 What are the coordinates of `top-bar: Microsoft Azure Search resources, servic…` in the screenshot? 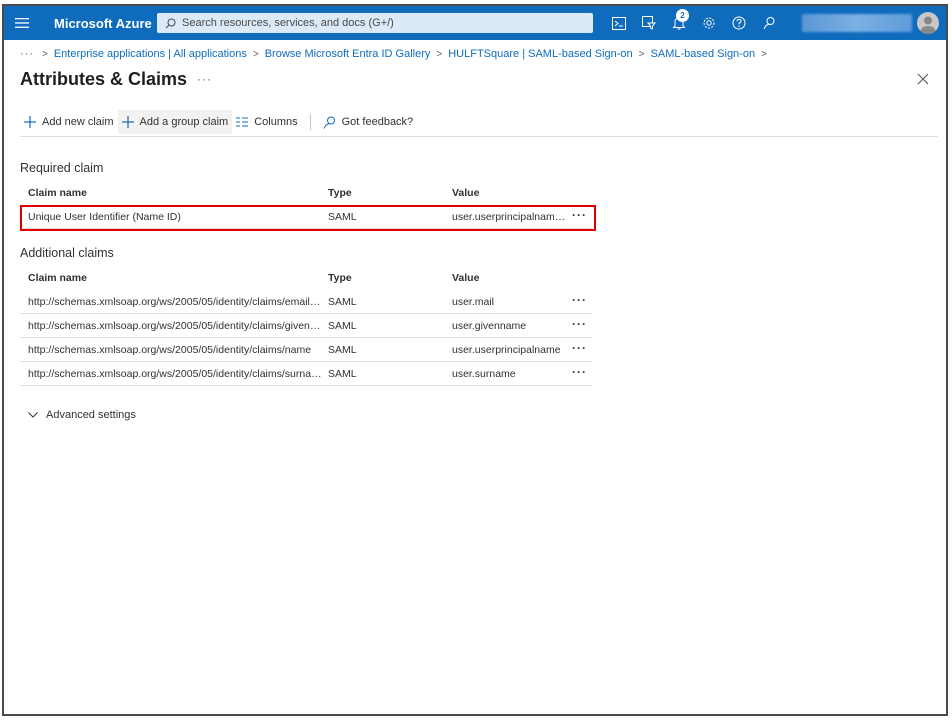 It's located at (475, 23).